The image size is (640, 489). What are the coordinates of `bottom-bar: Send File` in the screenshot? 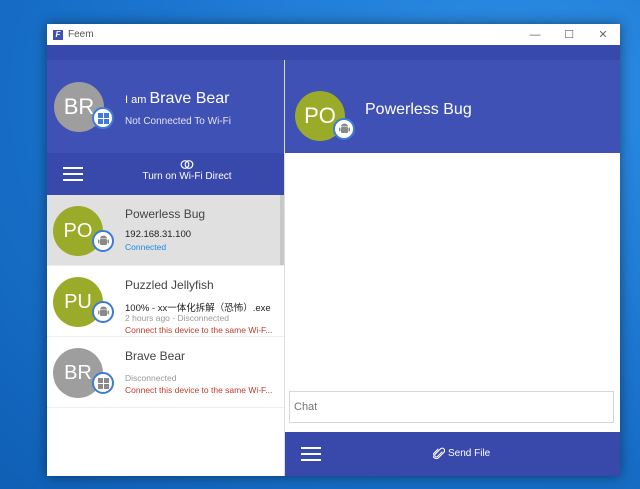 It's located at (452, 454).